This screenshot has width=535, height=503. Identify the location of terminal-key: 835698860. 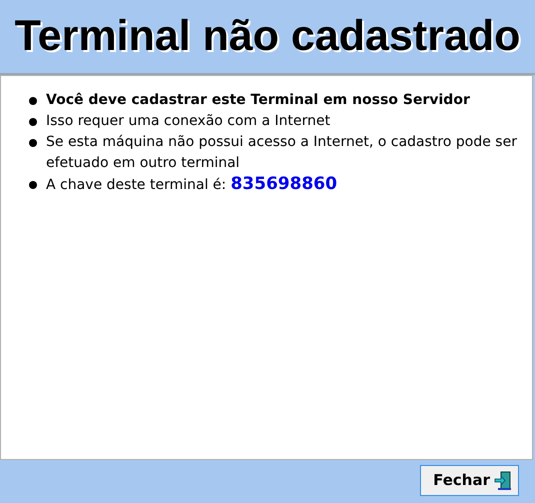
(284, 184).